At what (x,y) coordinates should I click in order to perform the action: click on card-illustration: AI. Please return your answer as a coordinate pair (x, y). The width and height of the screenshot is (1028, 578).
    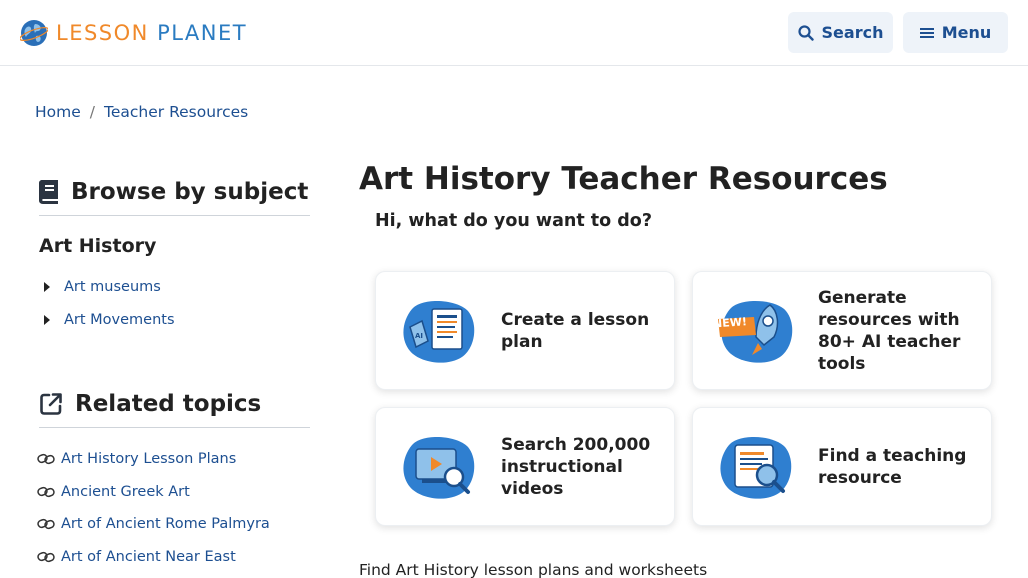
    Looking at the image, I should click on (438, 331).